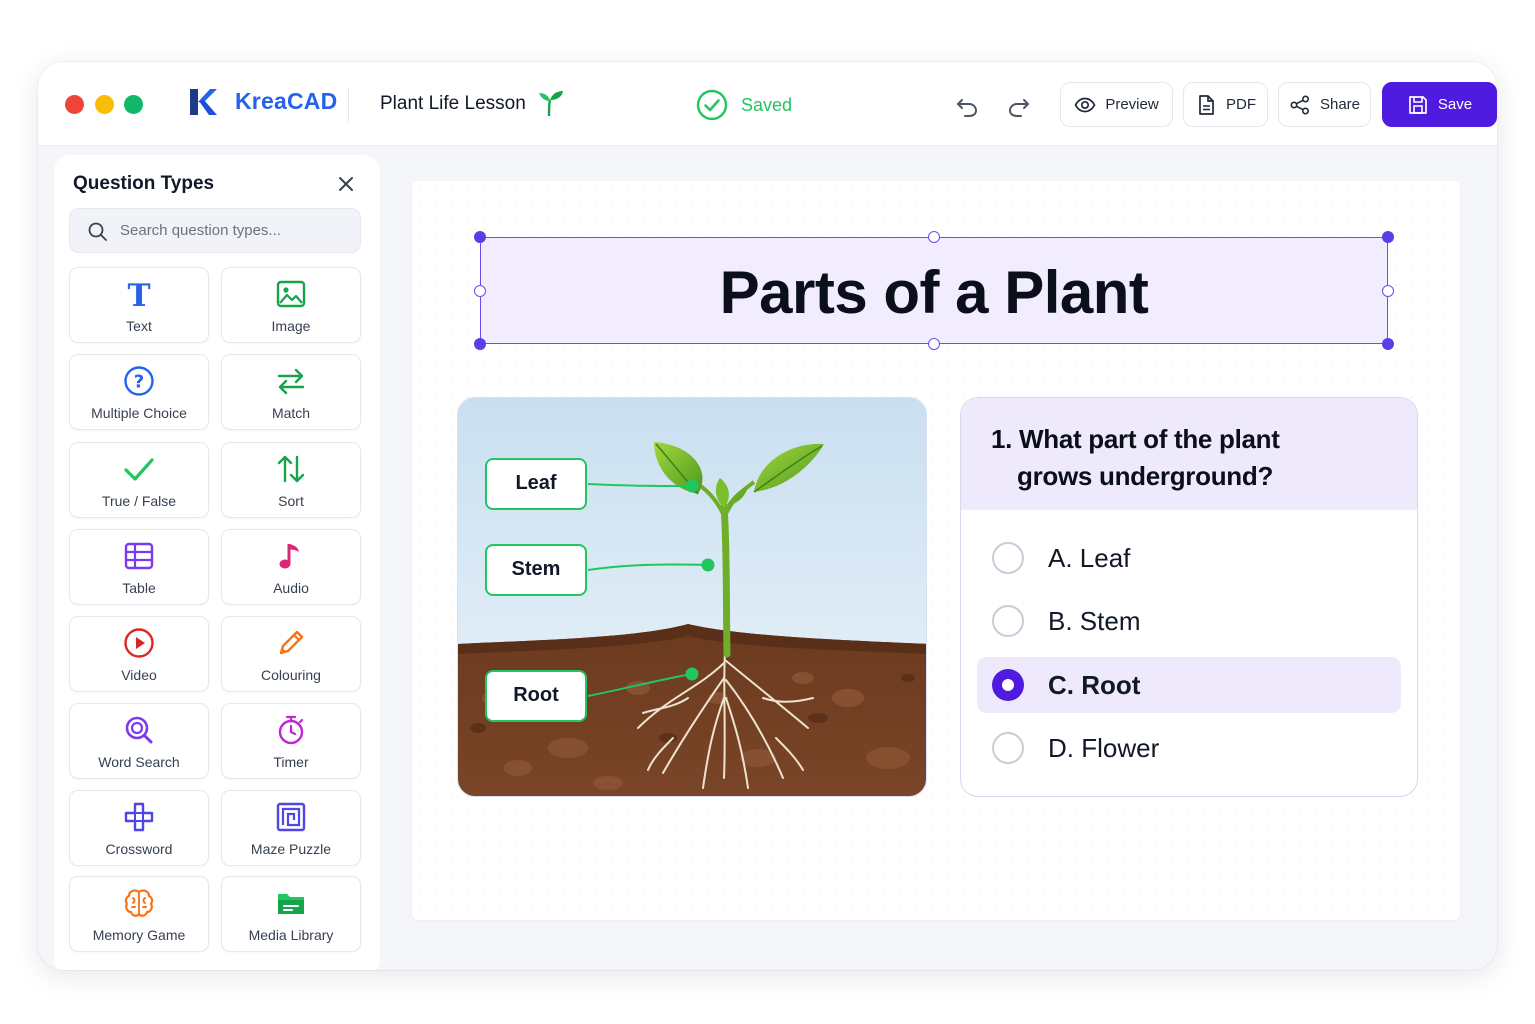 This screenshot has height=1024, width=1535. I want to click on qt-media-library: Media Library, so click(291, 914).